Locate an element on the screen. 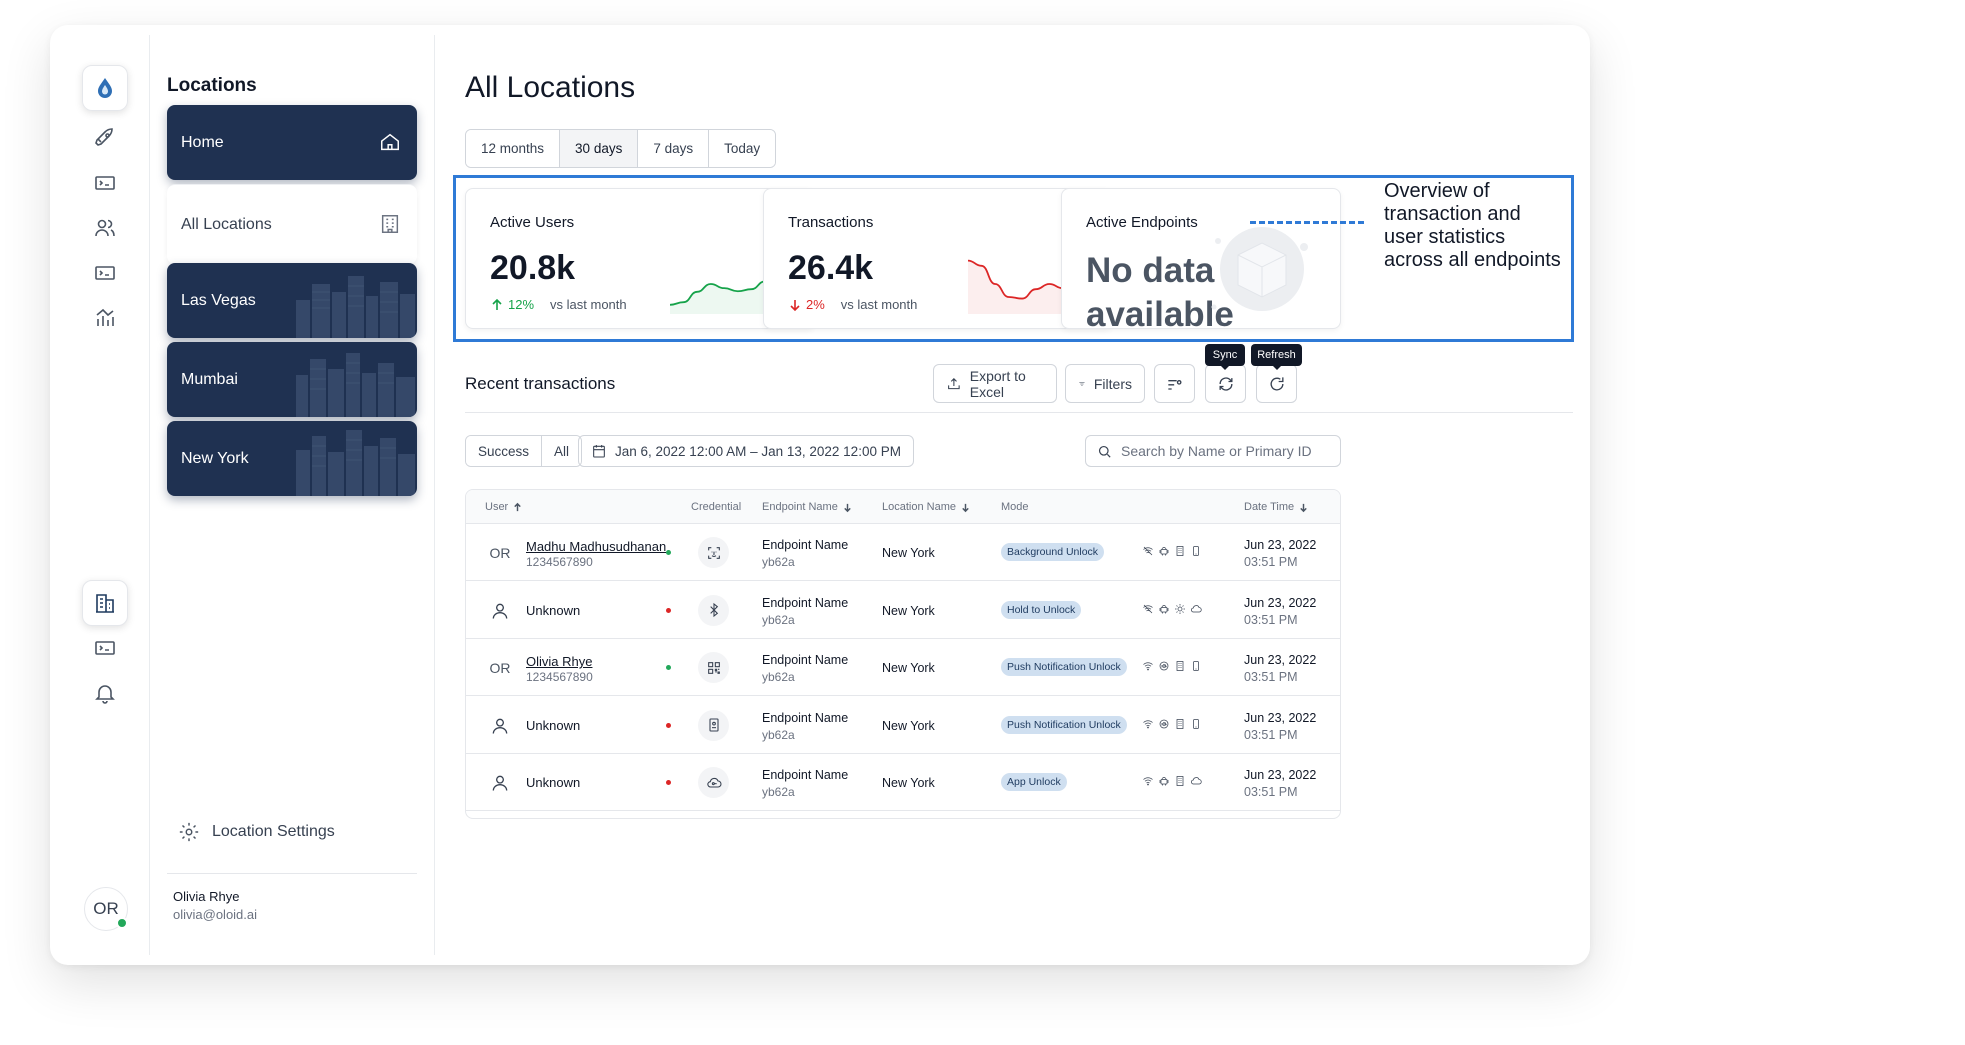  arrow-up-icon is located at coordinates (497, 304).